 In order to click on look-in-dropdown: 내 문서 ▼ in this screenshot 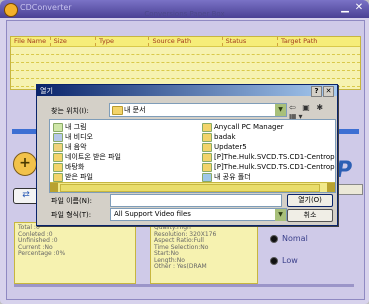, I will do `click(198, 110)`.